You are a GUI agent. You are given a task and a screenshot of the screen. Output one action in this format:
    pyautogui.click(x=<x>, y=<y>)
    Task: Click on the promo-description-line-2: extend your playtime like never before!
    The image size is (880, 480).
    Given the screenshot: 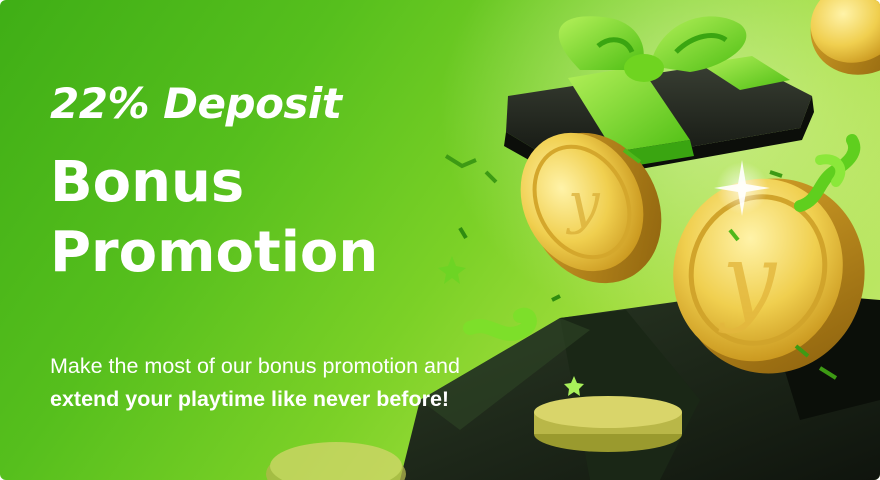 What is the action you would take?
    pyautogui.click(x=250, y=399)
    